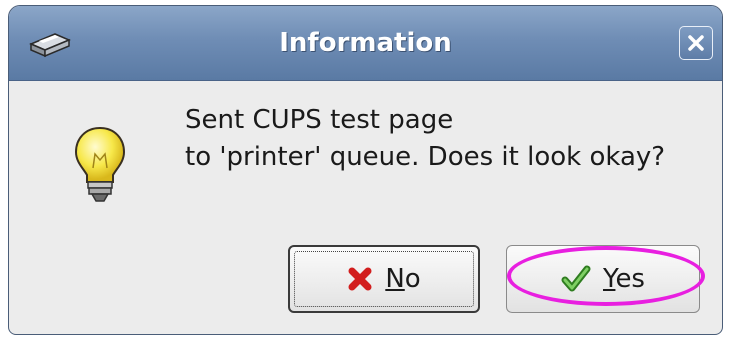 This screenshot has width=729, height=340. Describe the element at coordinates (319, 120) in the screenshot. I see `message-line-1: Sent CUPS test page` at that location.